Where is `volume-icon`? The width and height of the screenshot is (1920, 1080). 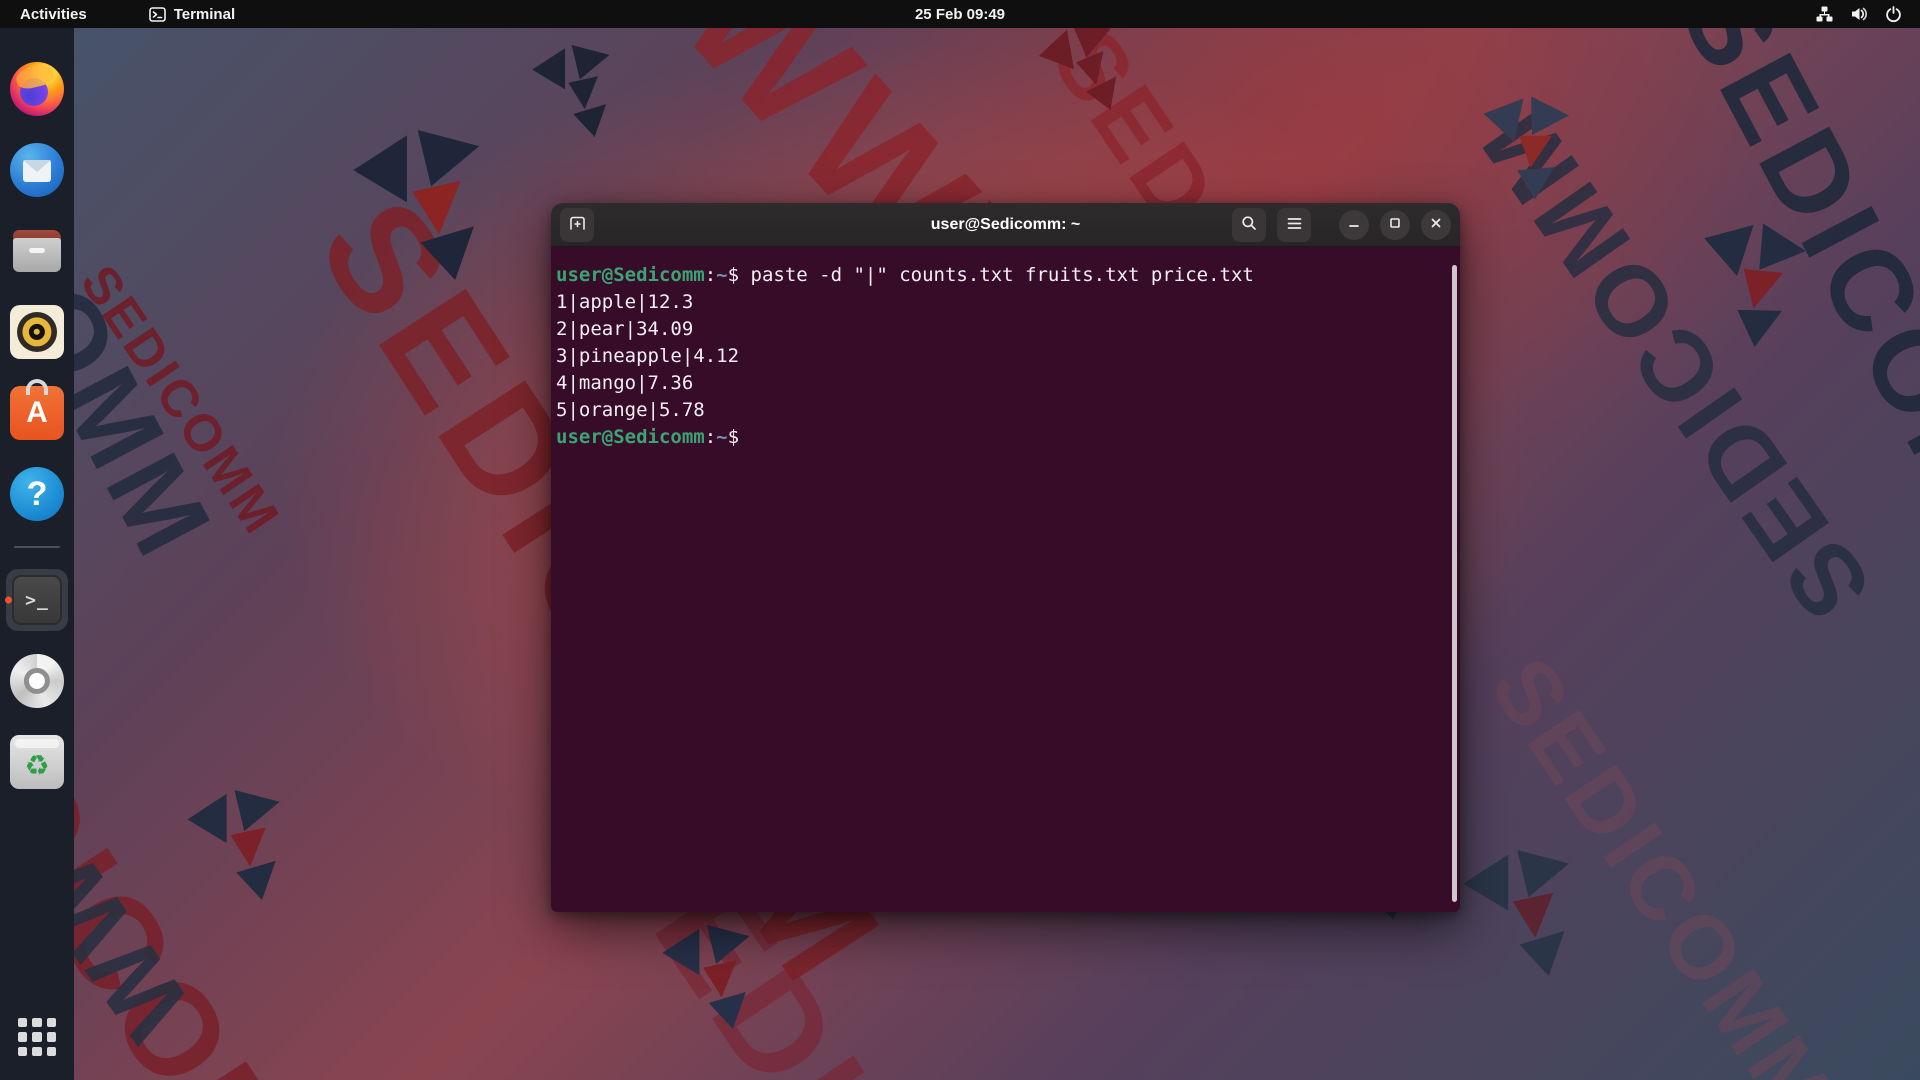
volume-icon is located at coordinates (1859, 14).